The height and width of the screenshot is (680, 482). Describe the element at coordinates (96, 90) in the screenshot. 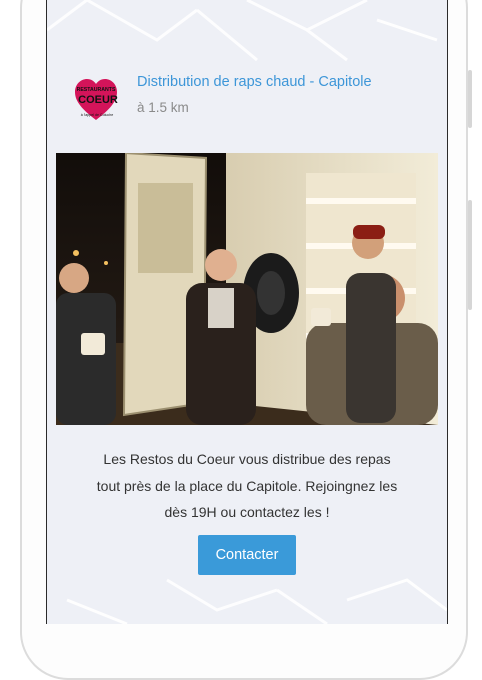

I see `logo-text-top: RESTAURANTS` at that location.